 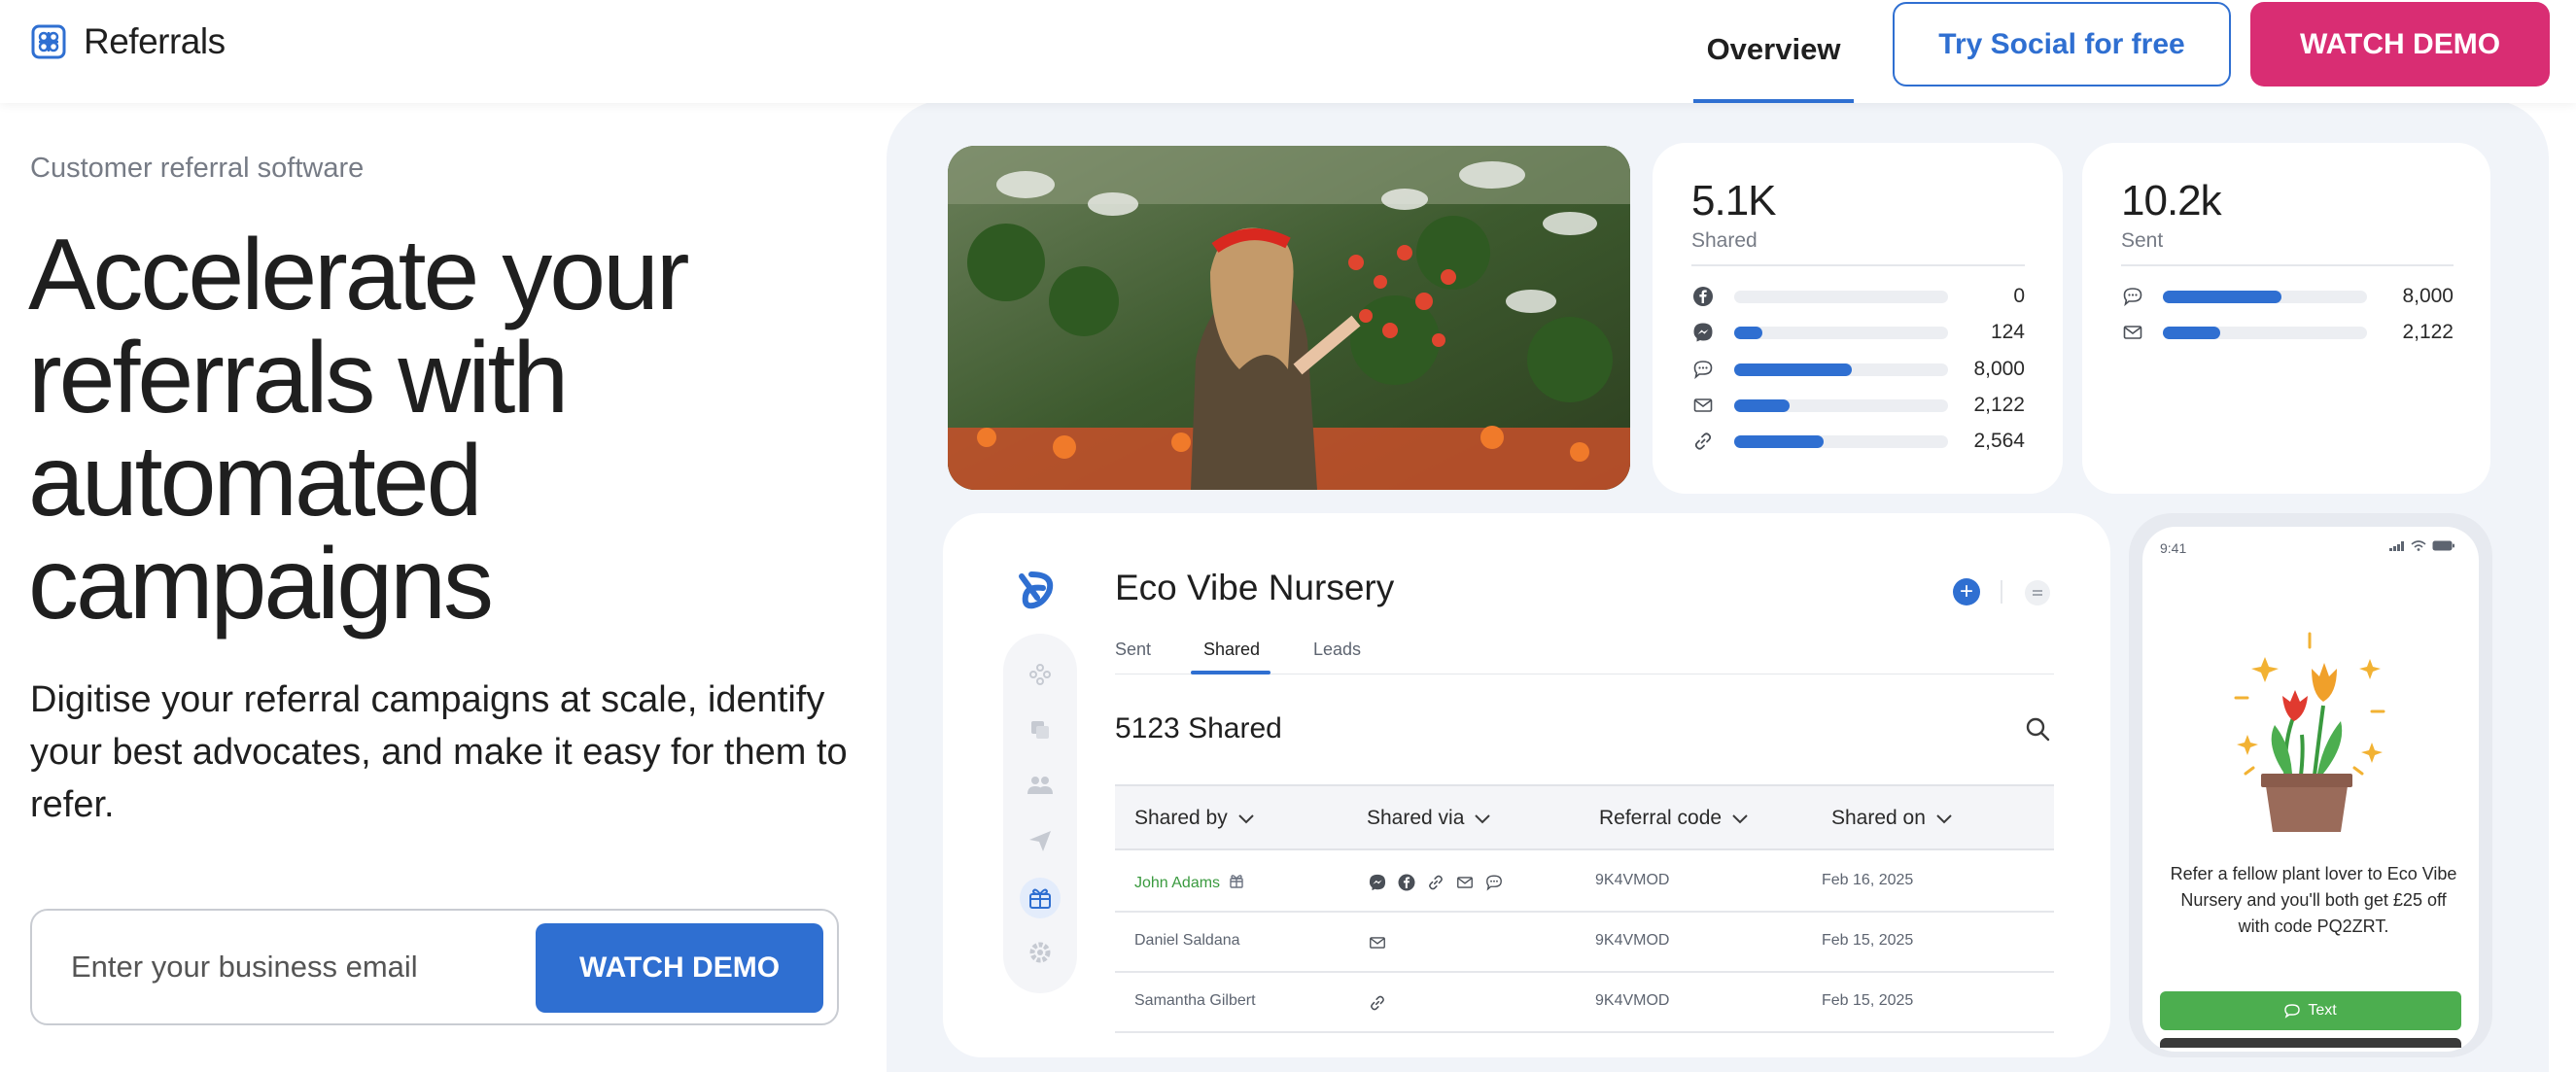 I want to click on column-shared-via: Shared via, so click(x=1429, y=819).